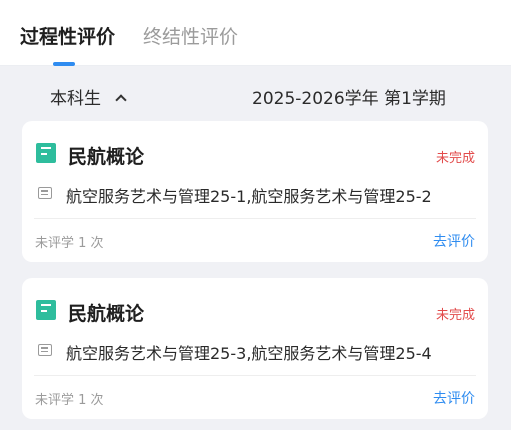  Describe the element at coordinates (75, 99) in the screenshot. I see `student-level-label: 本科生` at that location.